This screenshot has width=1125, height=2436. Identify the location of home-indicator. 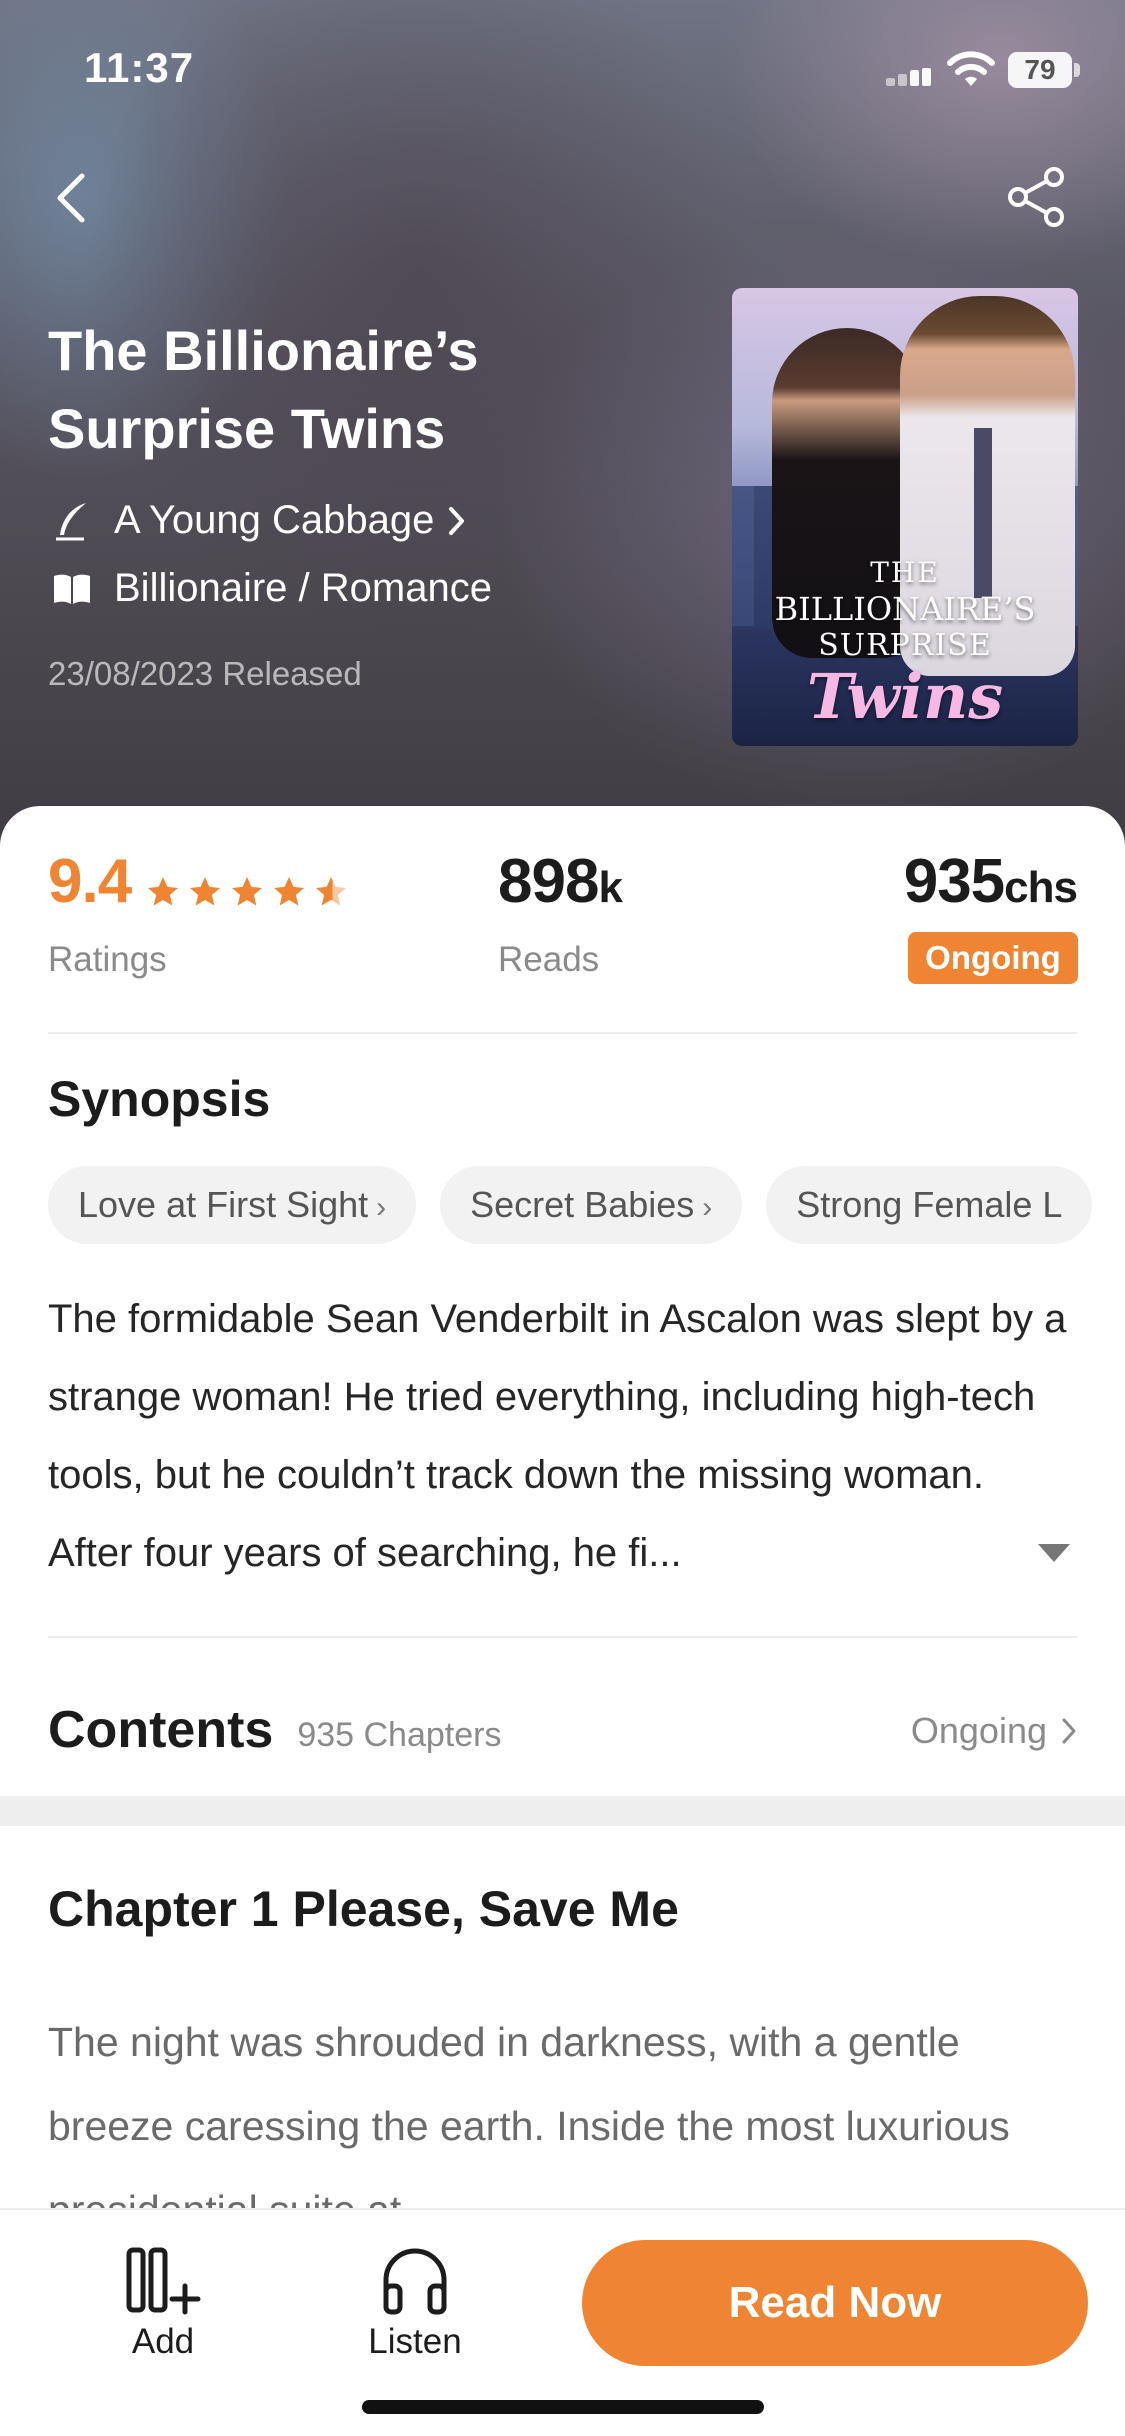
(563, 2407).